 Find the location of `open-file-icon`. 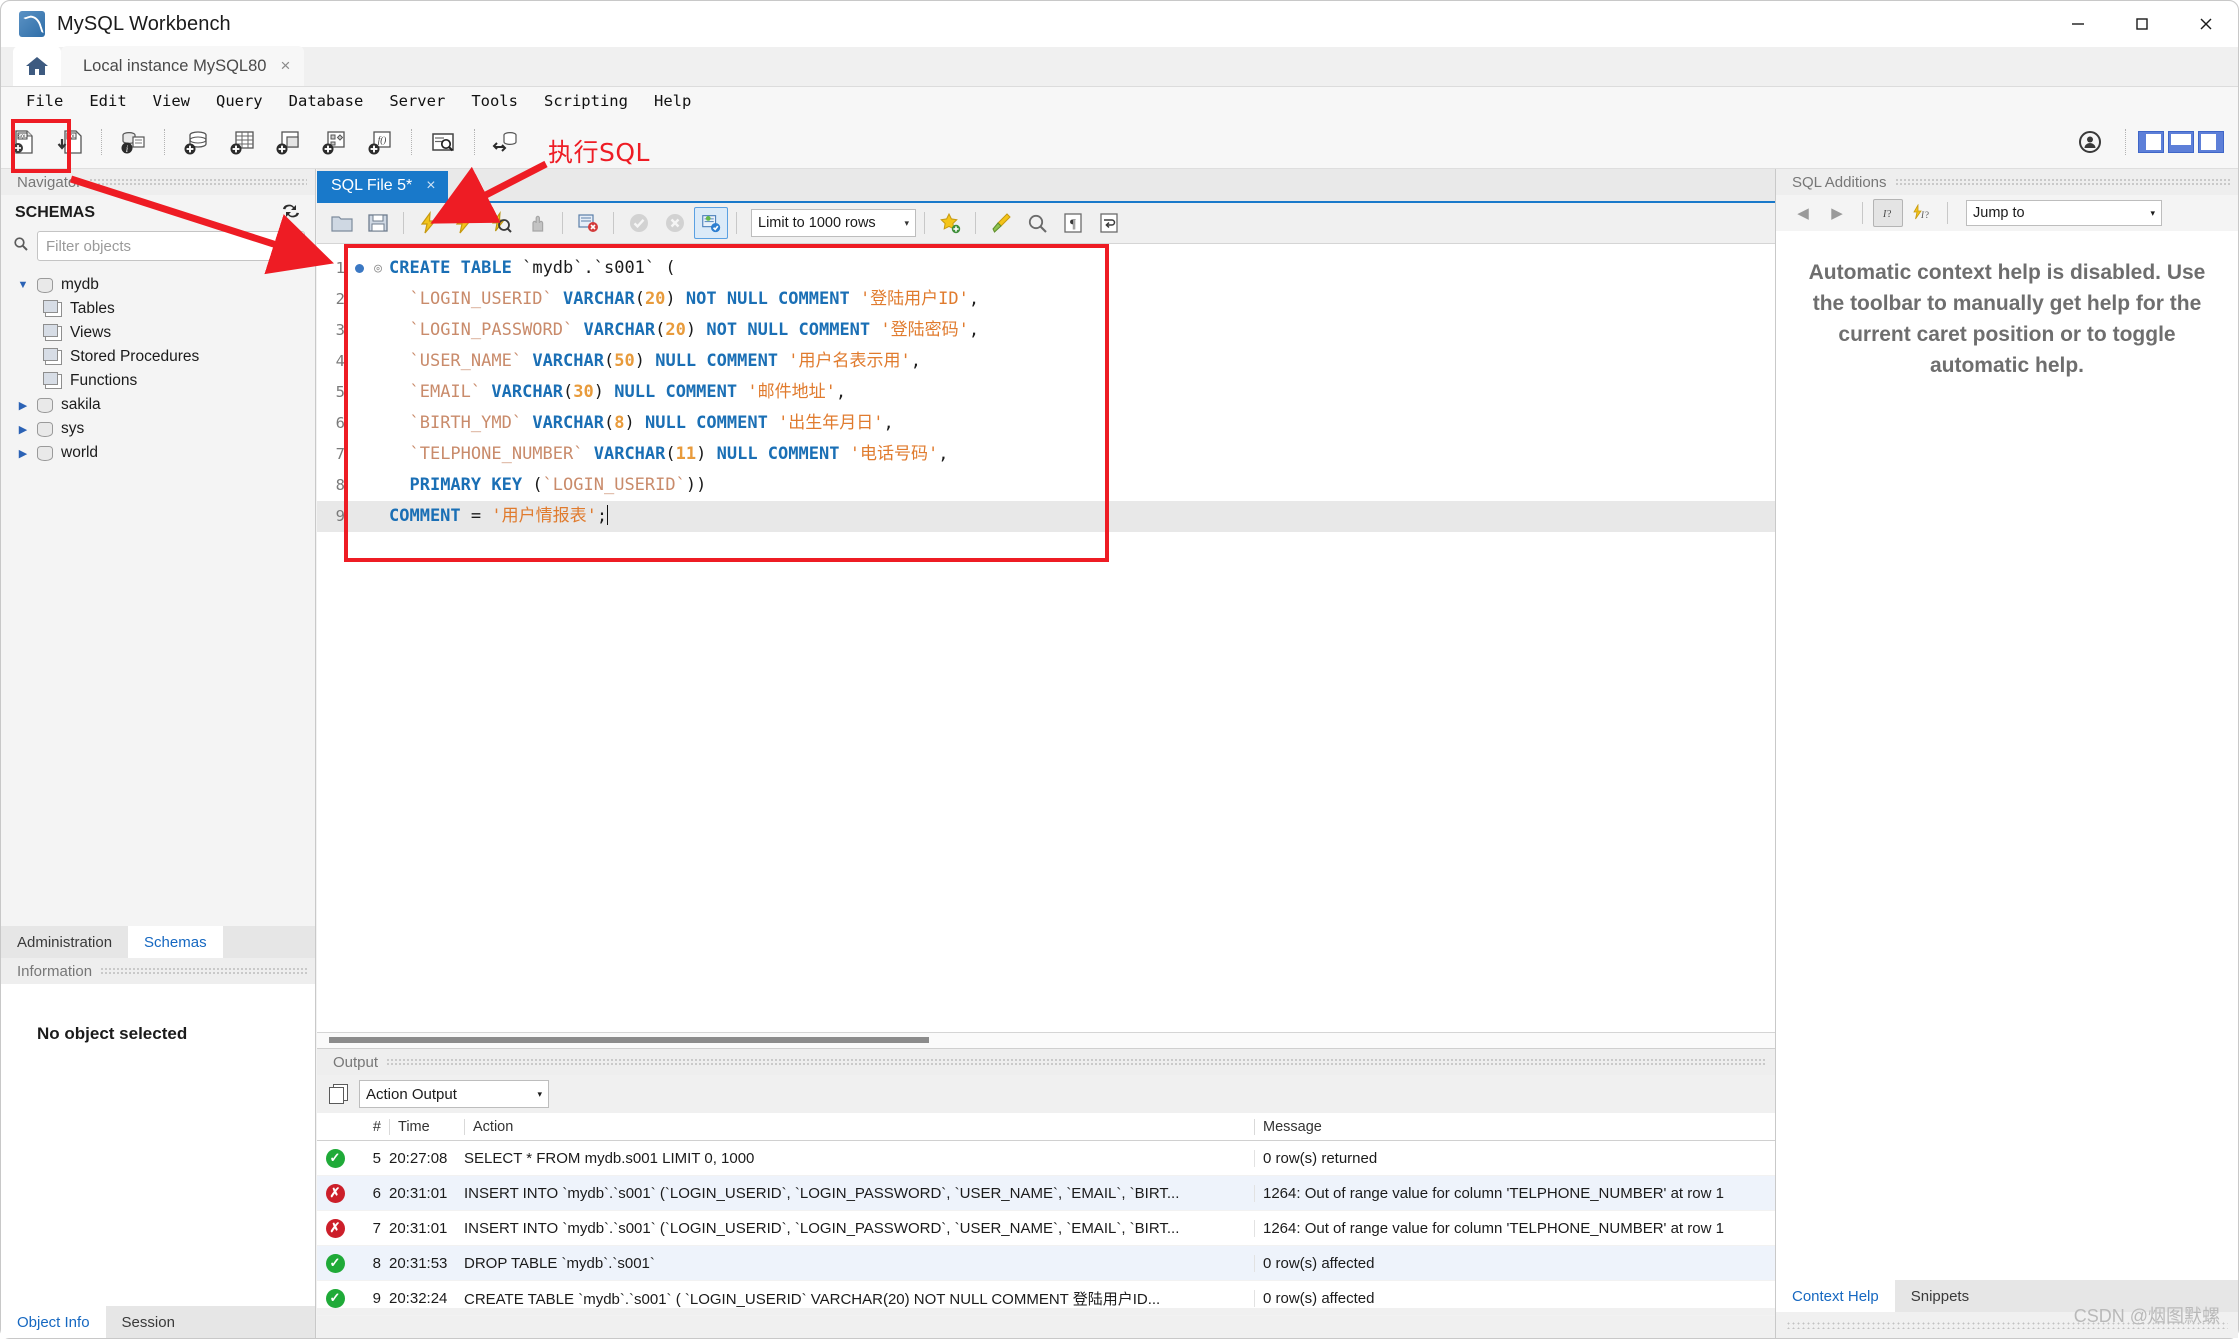

open-file-icon is located at coordinates (342, 223).